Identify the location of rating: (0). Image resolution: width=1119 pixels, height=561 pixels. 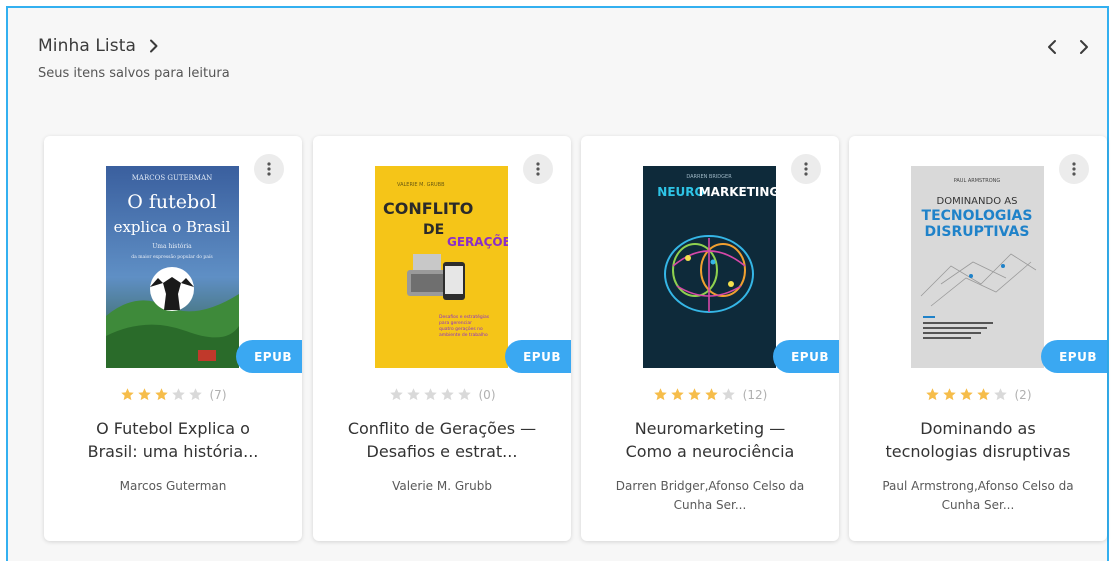
(442, 394).